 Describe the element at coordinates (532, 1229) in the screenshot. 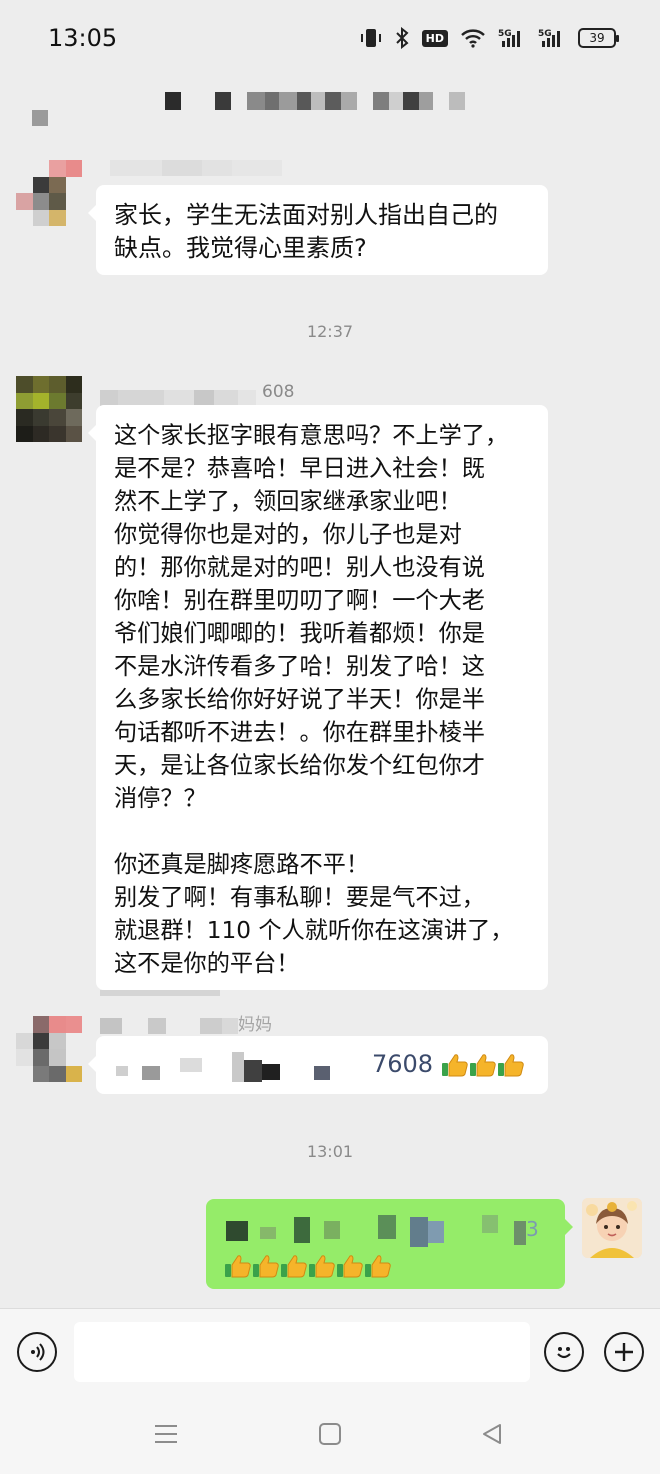

I see `message-text-suffix: 3` at that location.